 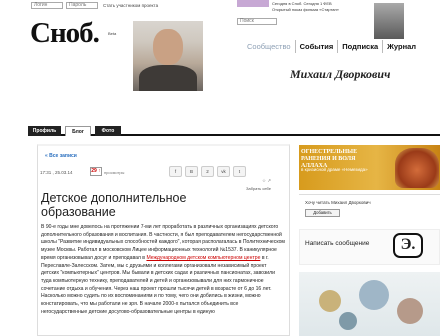 What do you see at coordinates (234, 131) in the screenshot?
I see `profile-tabs: Профиль Блог Фото` at bounding box center [234, 131].